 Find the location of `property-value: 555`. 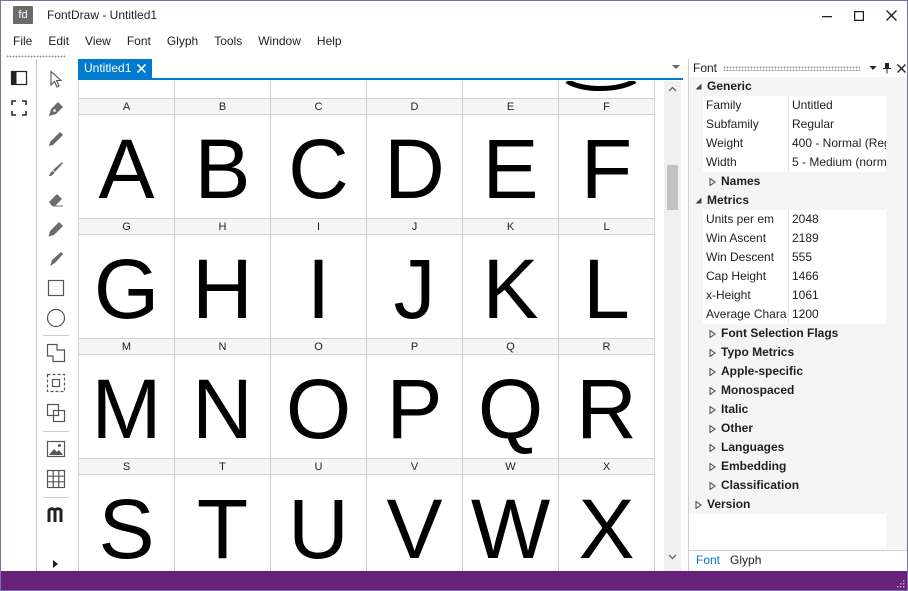

property-value: 555 is located at coordinates (837, 257).